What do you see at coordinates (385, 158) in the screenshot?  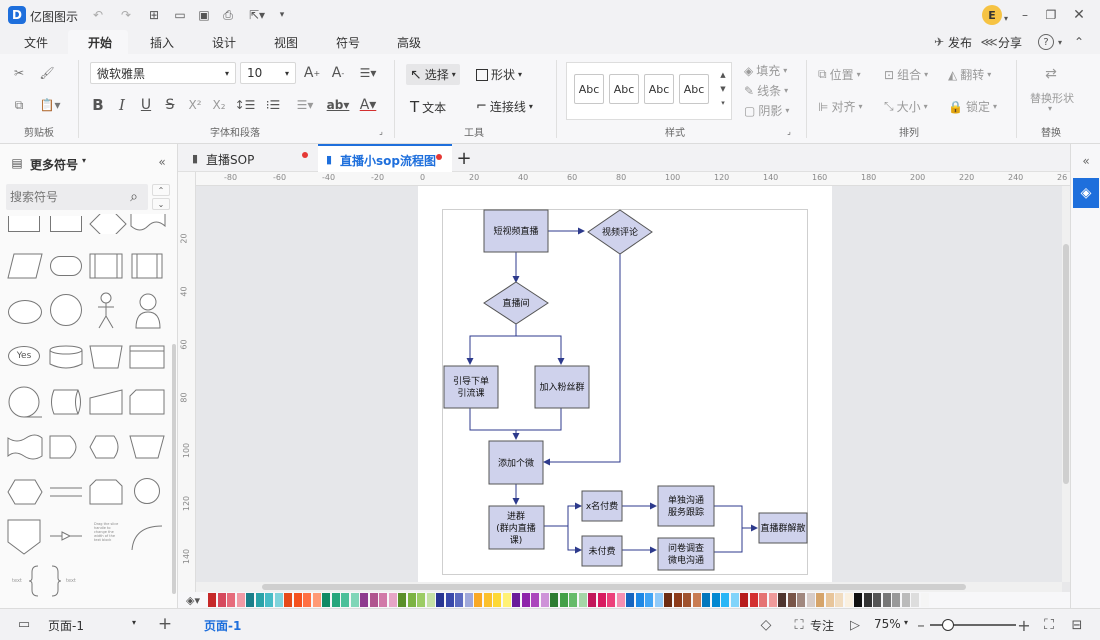 I see `doc-tab-2: ▮ 直播小sop流程图` at bounding box center [385, 158].